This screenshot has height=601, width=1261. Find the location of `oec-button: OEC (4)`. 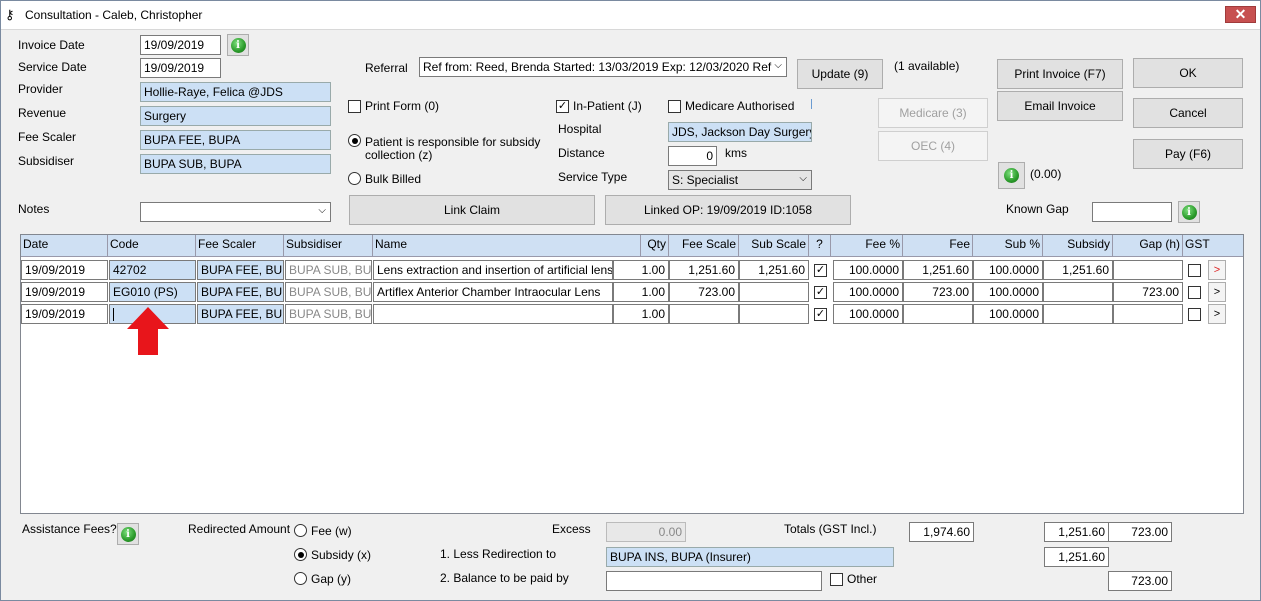

oec-button: OEC (4) is located at coordinates (933, 146).